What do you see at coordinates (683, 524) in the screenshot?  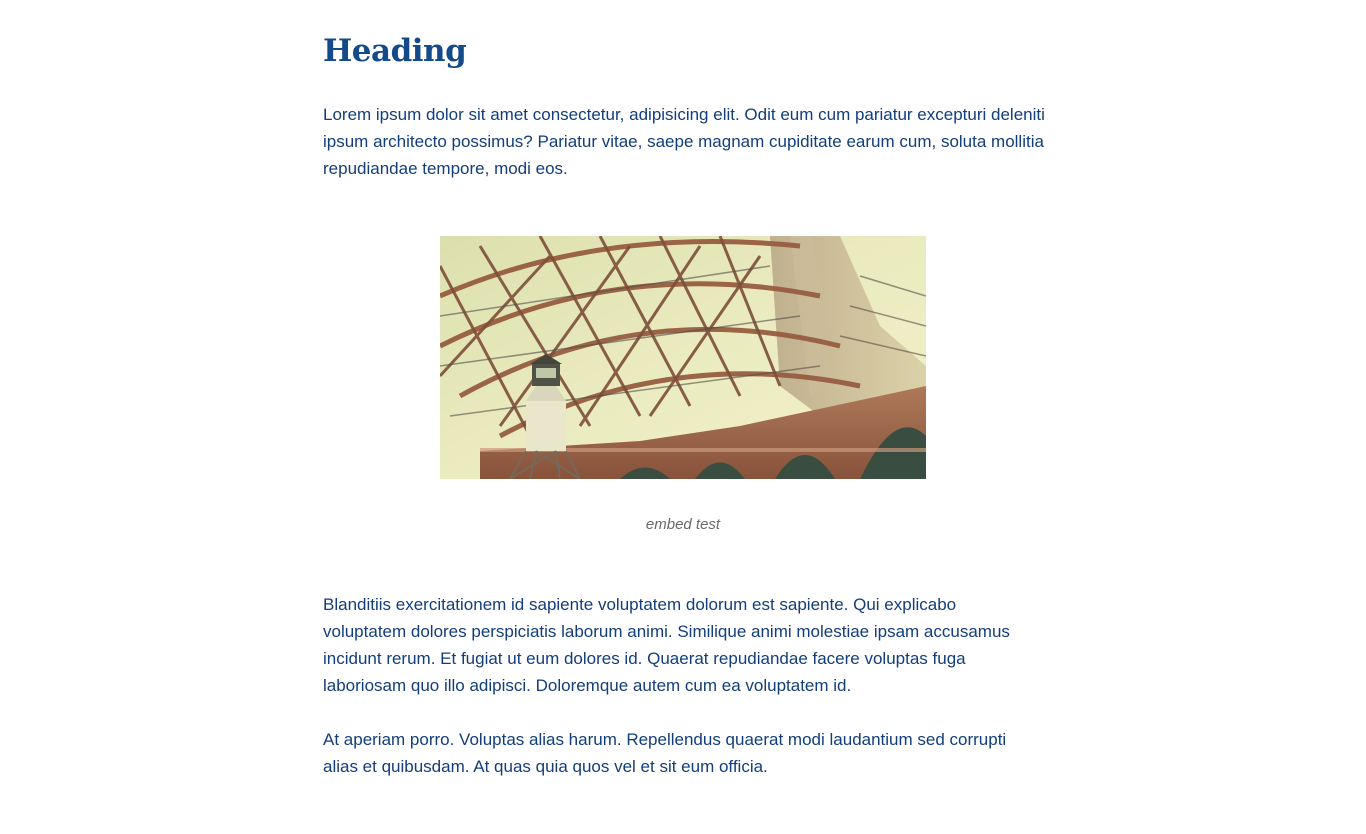 I see `figure-caption: embed test` at bounding box center [683, 524].